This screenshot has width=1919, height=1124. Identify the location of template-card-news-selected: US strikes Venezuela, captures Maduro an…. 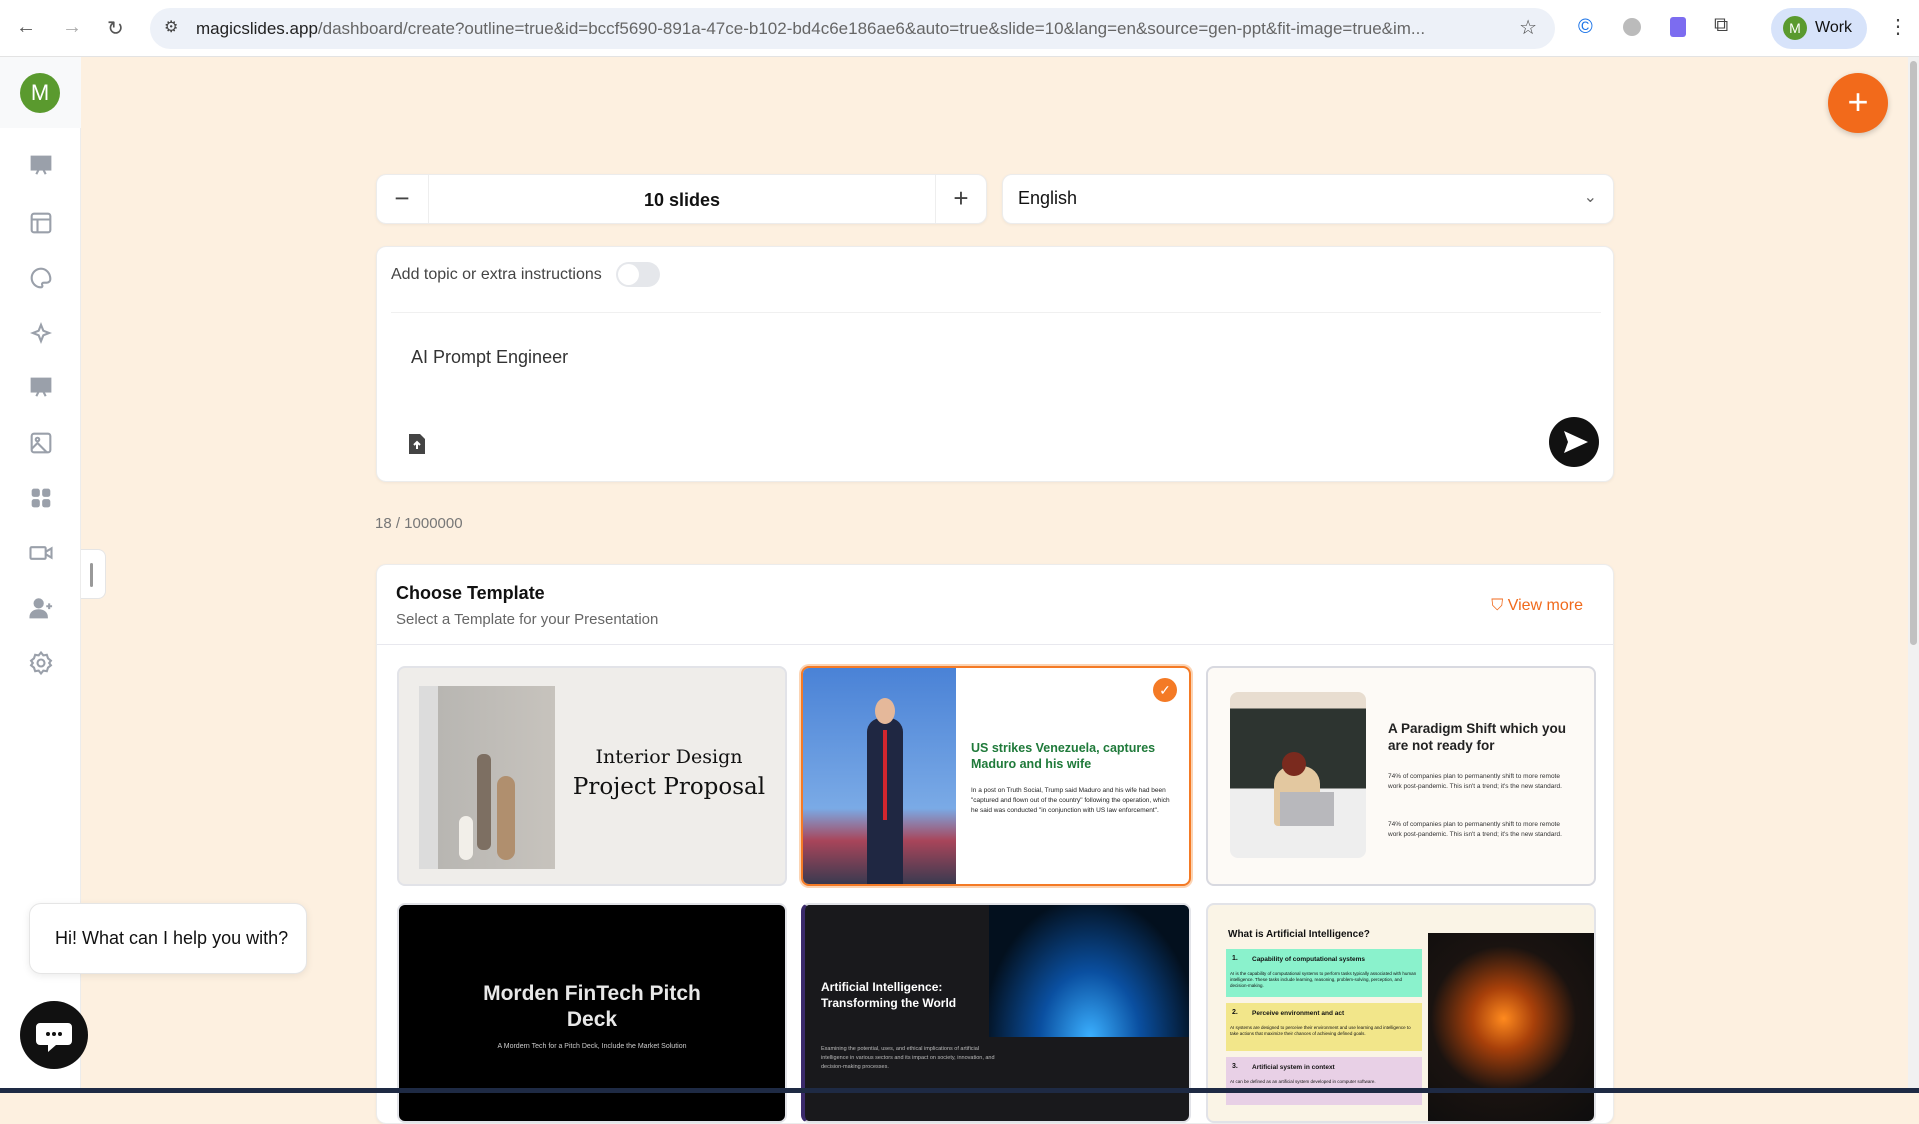
(996, 776).